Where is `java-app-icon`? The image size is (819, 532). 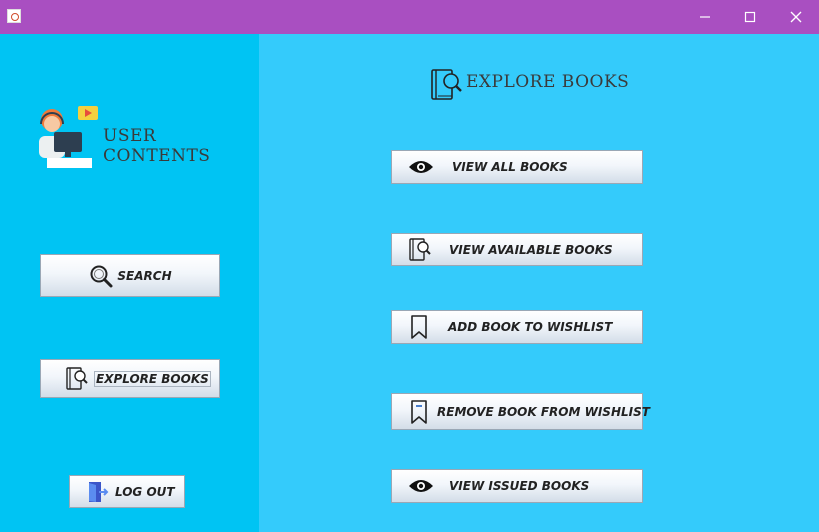 java-app-icon is located at coordinates (14, 16).